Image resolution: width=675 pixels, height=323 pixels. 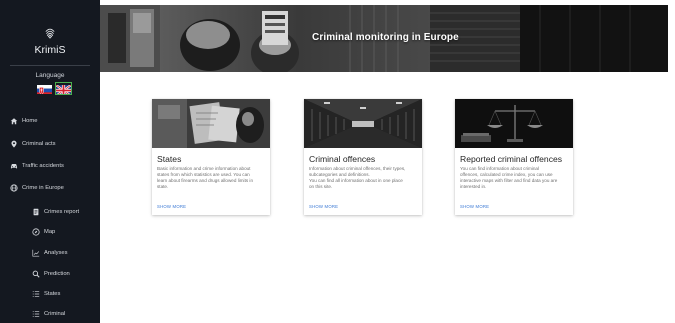 What do you see at coordinates (14, 188) in the screenshot?
I see `globe-icon` at bounding box center [14, 188].